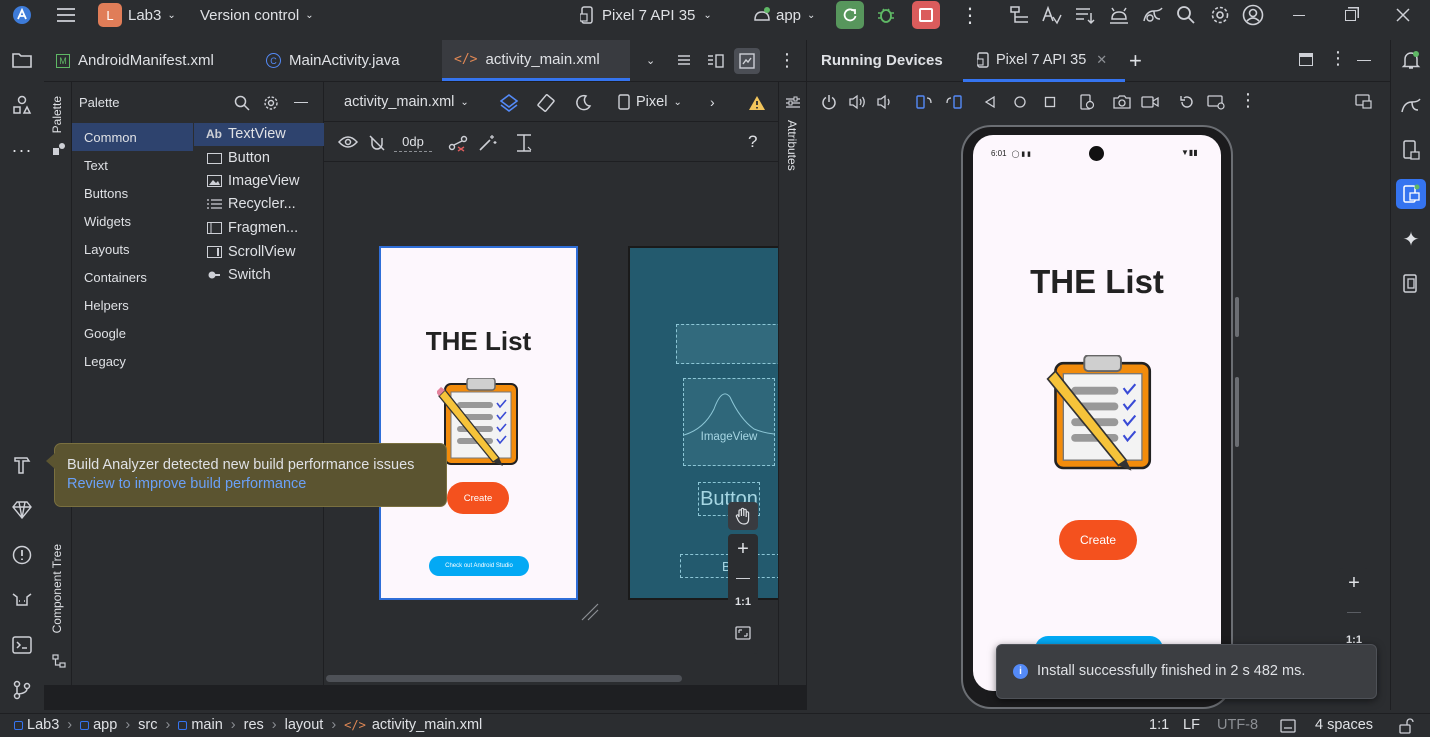 The image size is (1430, 737). Describe the element at coordinates (22, 150) in the screenshot. I see `more-tools-icon: ···` at that location.